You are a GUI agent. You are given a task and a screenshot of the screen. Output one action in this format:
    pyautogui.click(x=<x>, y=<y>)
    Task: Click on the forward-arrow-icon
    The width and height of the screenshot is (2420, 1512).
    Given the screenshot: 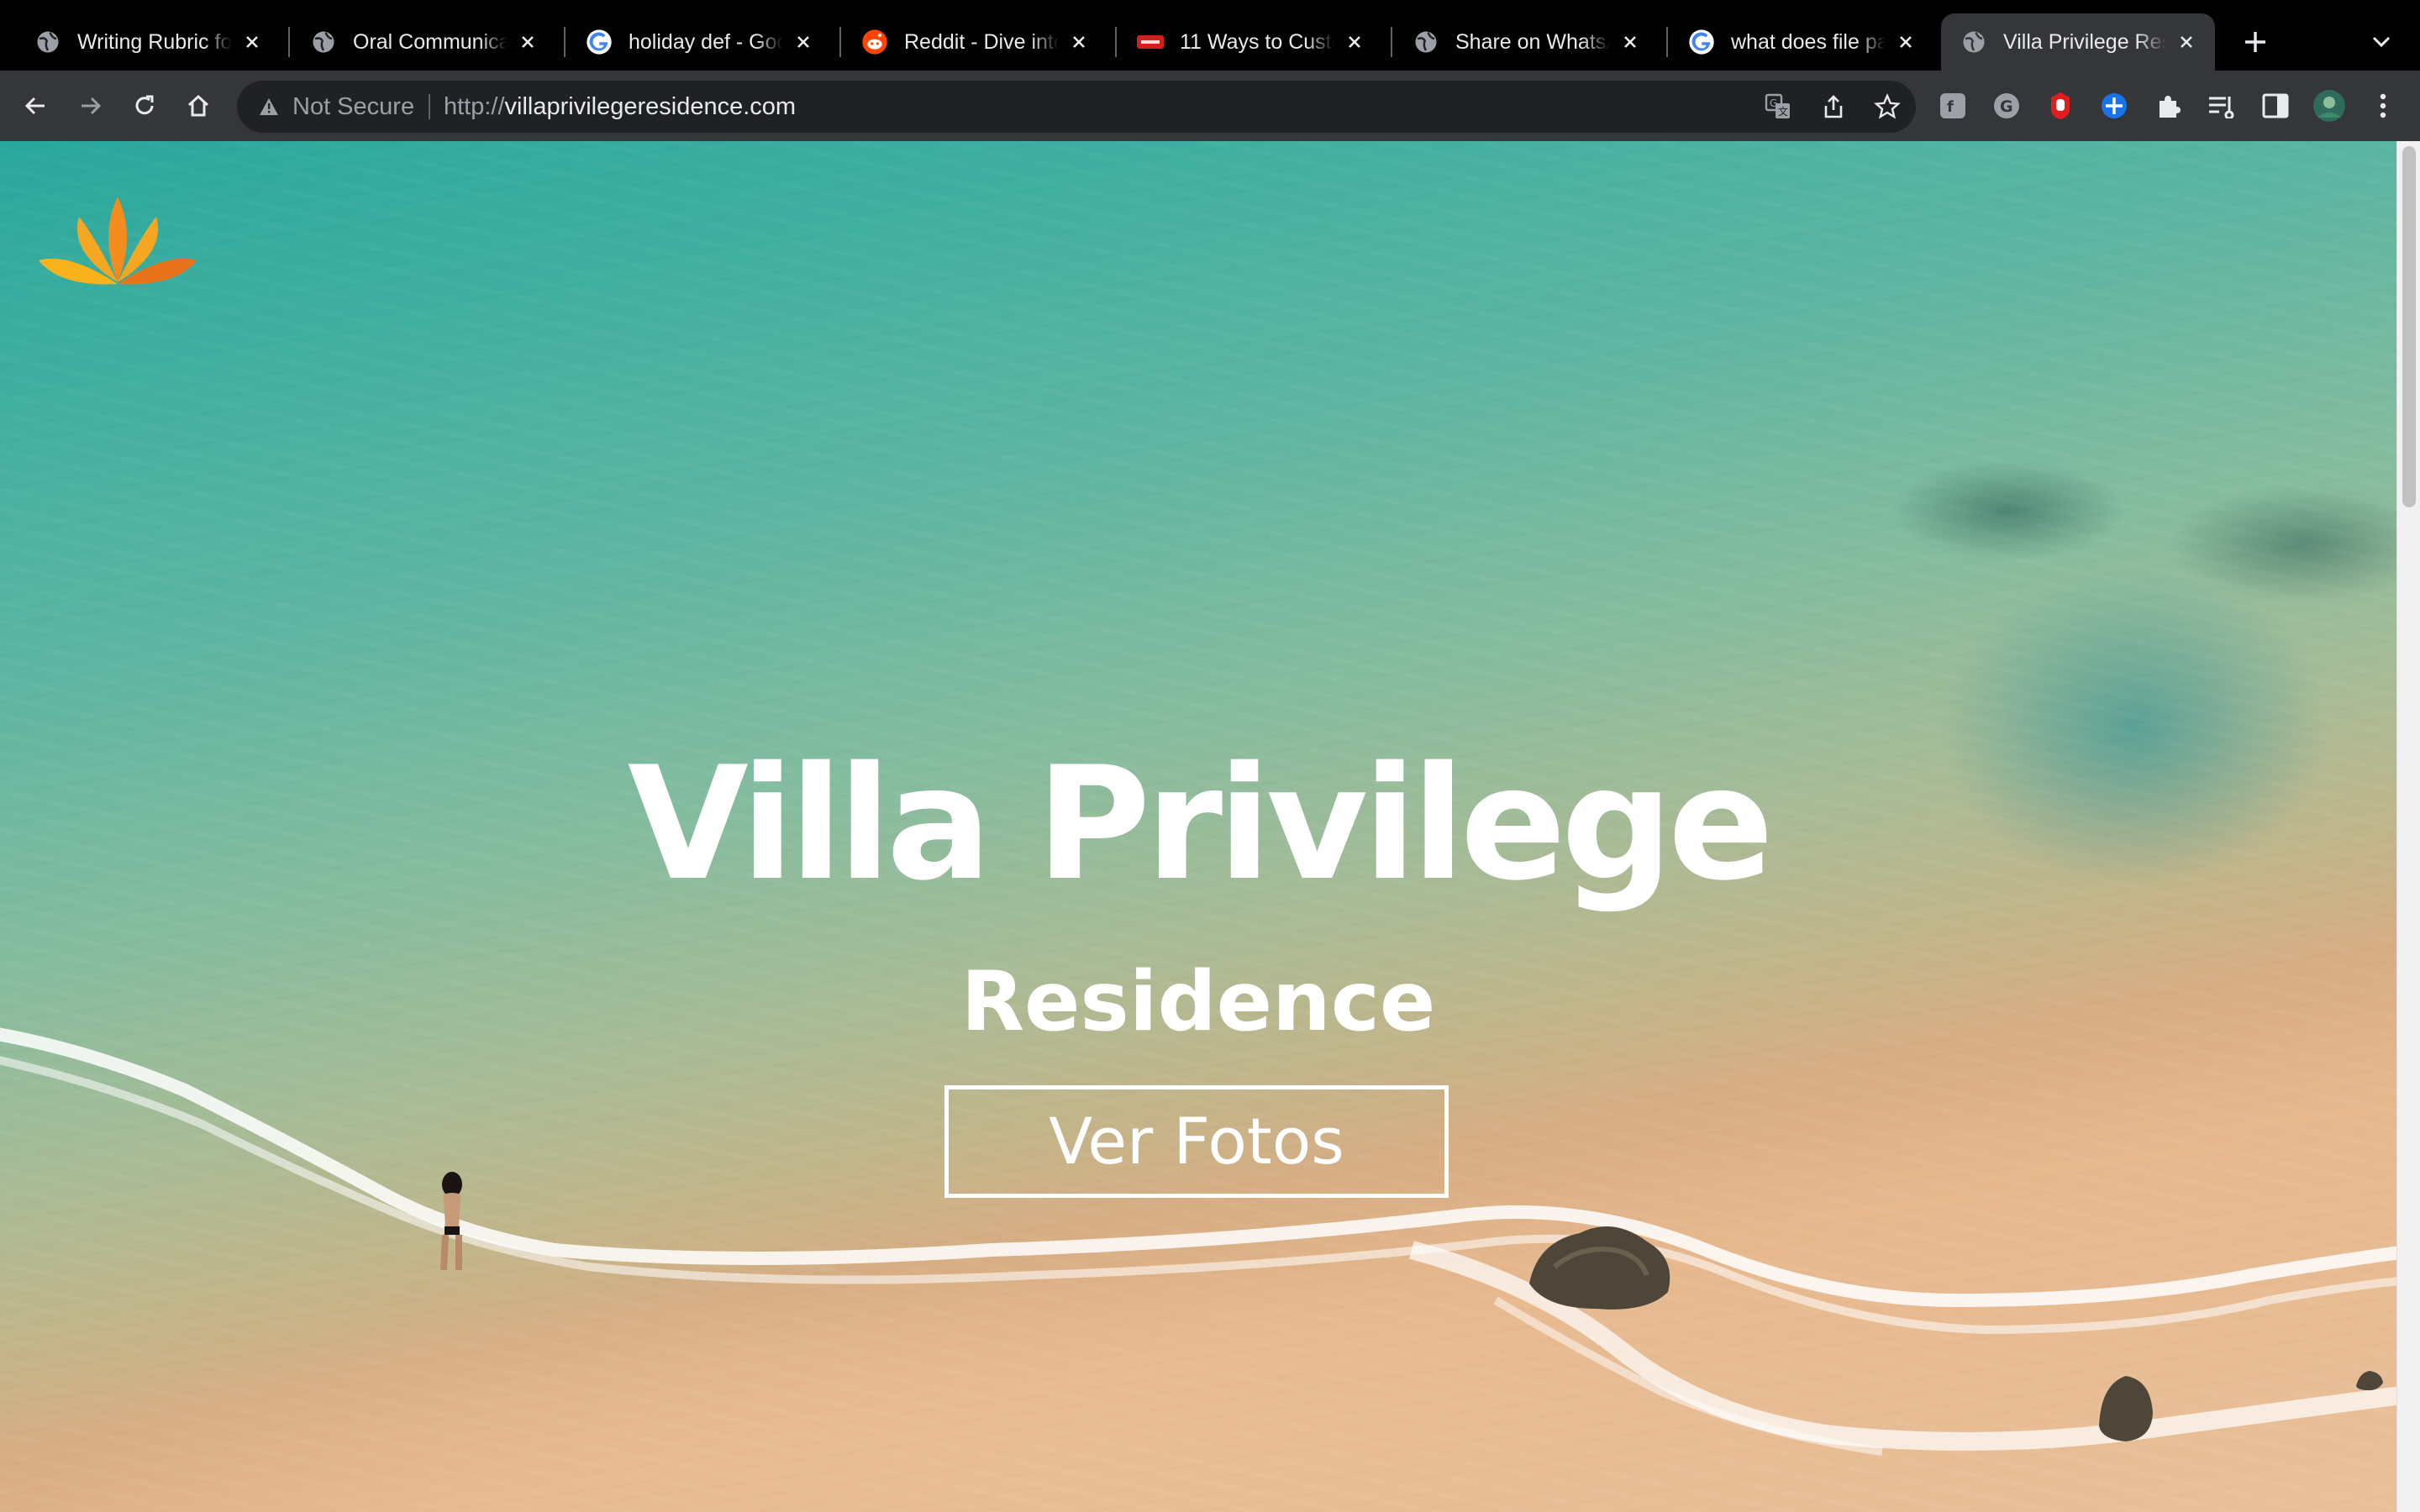 What is the action you would take?
    pyautogui.click(x=90, y=105)
    